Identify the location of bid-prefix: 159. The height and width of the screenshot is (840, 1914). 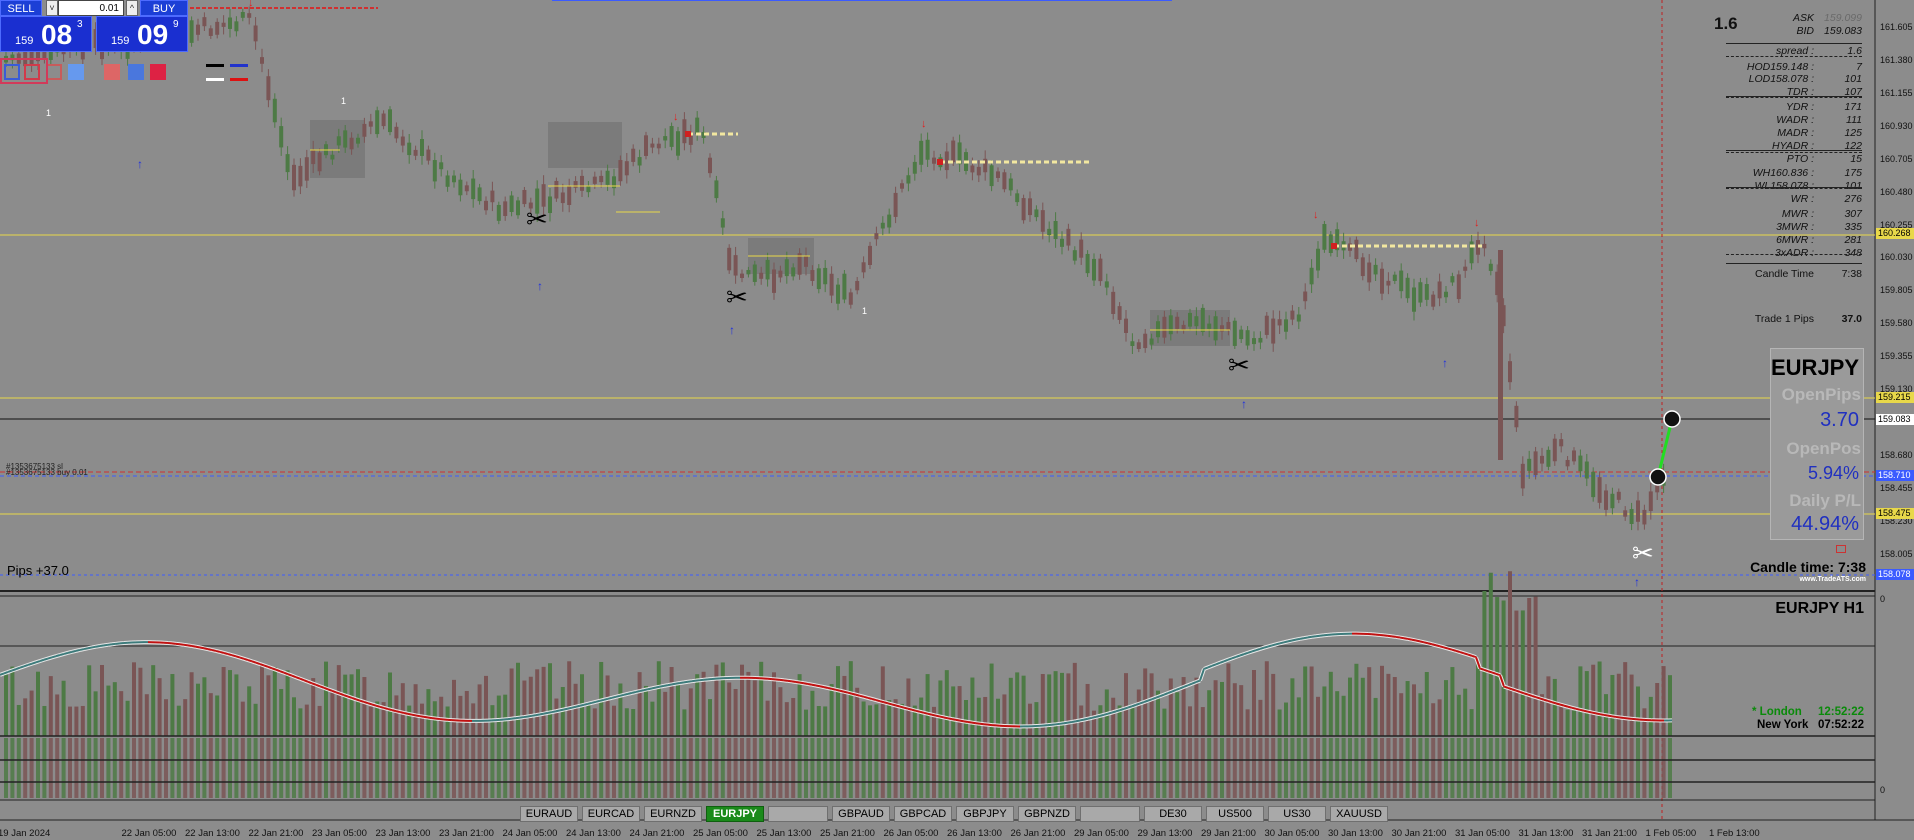
(24, 41).